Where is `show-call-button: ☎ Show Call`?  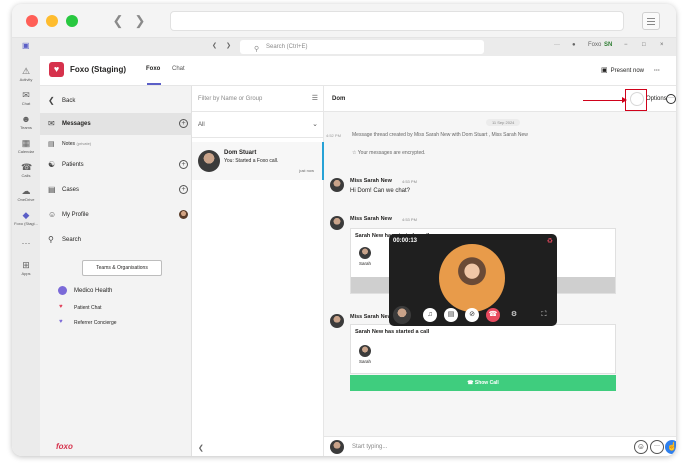 show-call-button: ☎ Show Call is located at coordinates (483, 383).